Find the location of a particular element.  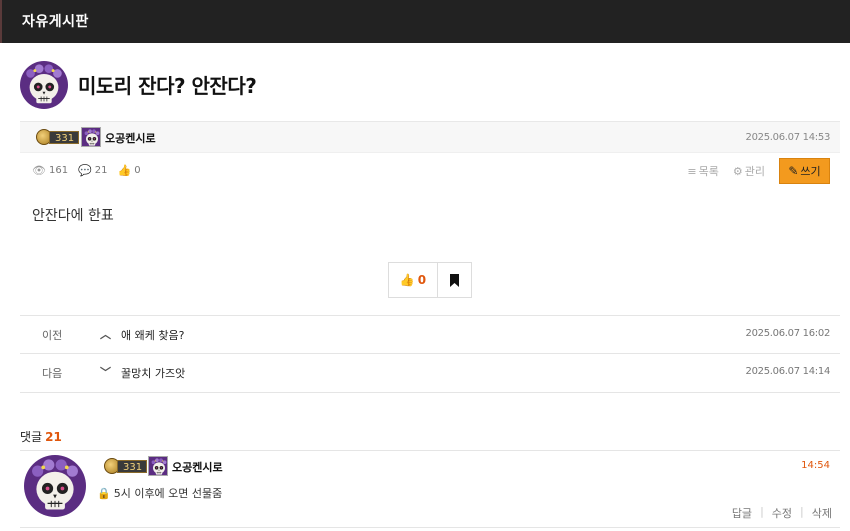

post-author-avatar is located at coordinates (44, 85).